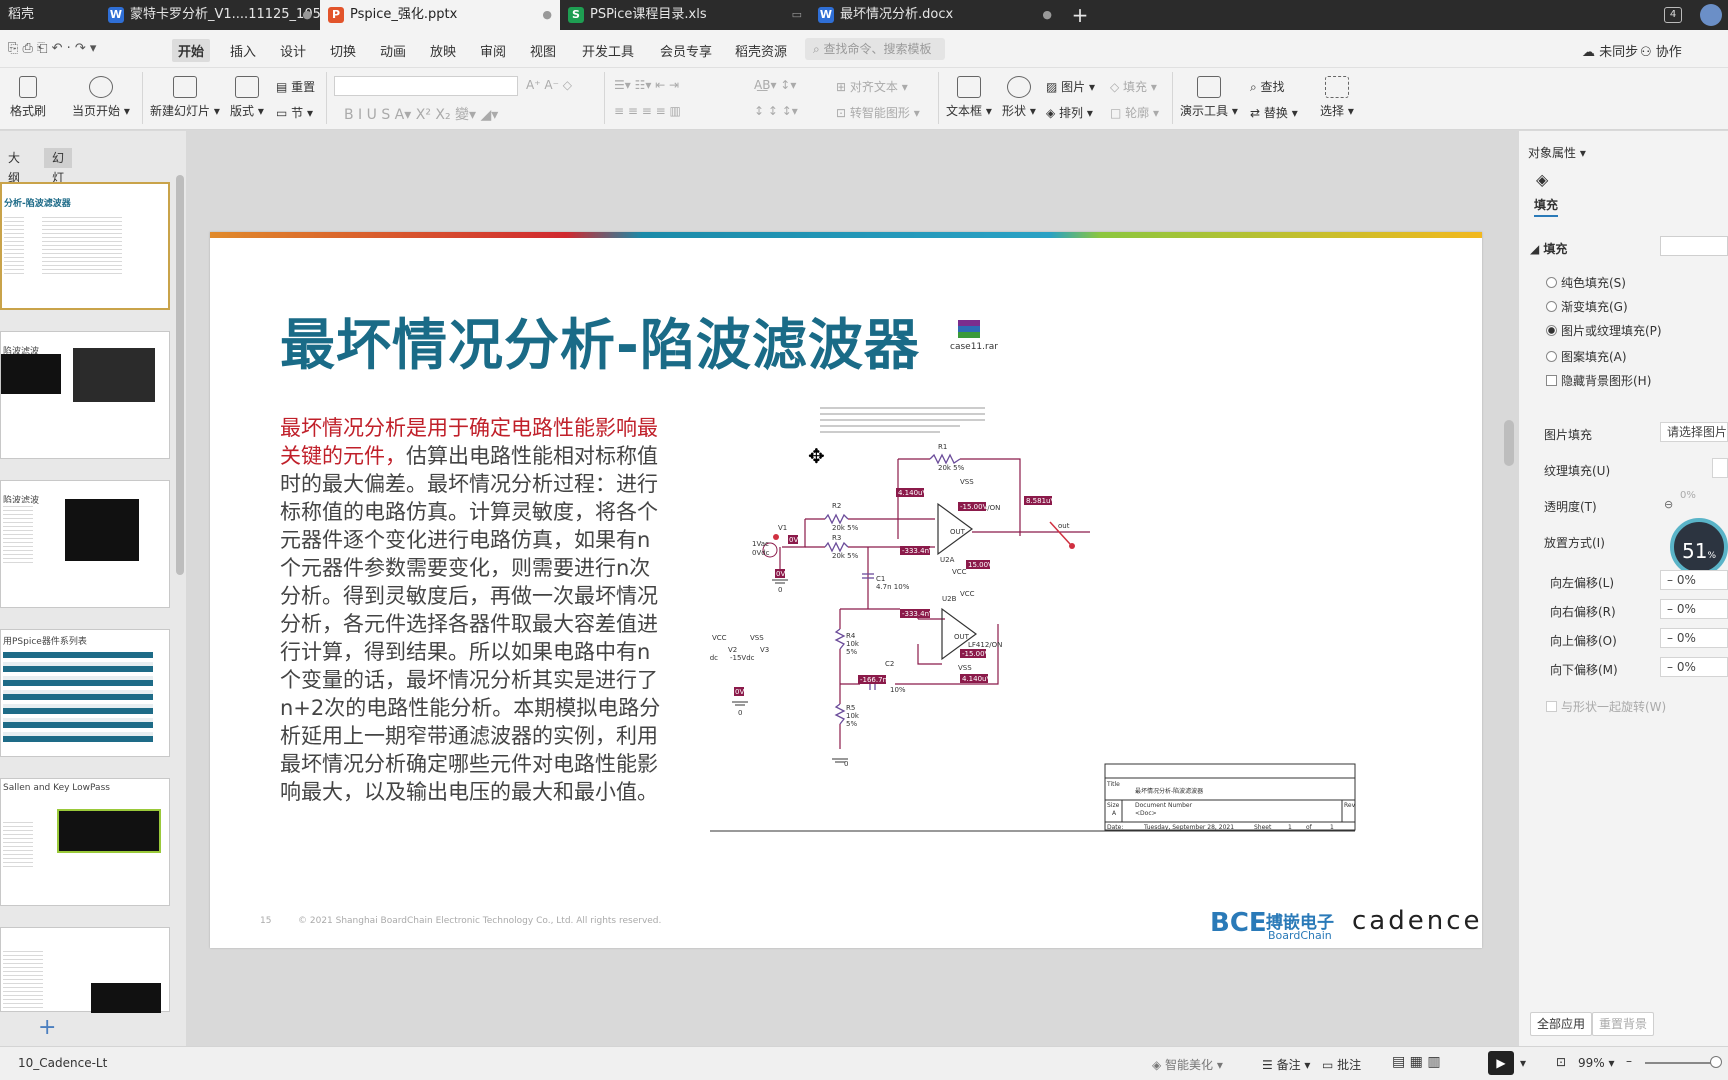 This screenshot has height=1080, width=1728. I want to click on align-text-button: ⊞ 对齐文本 ▾, so click(872, 86).